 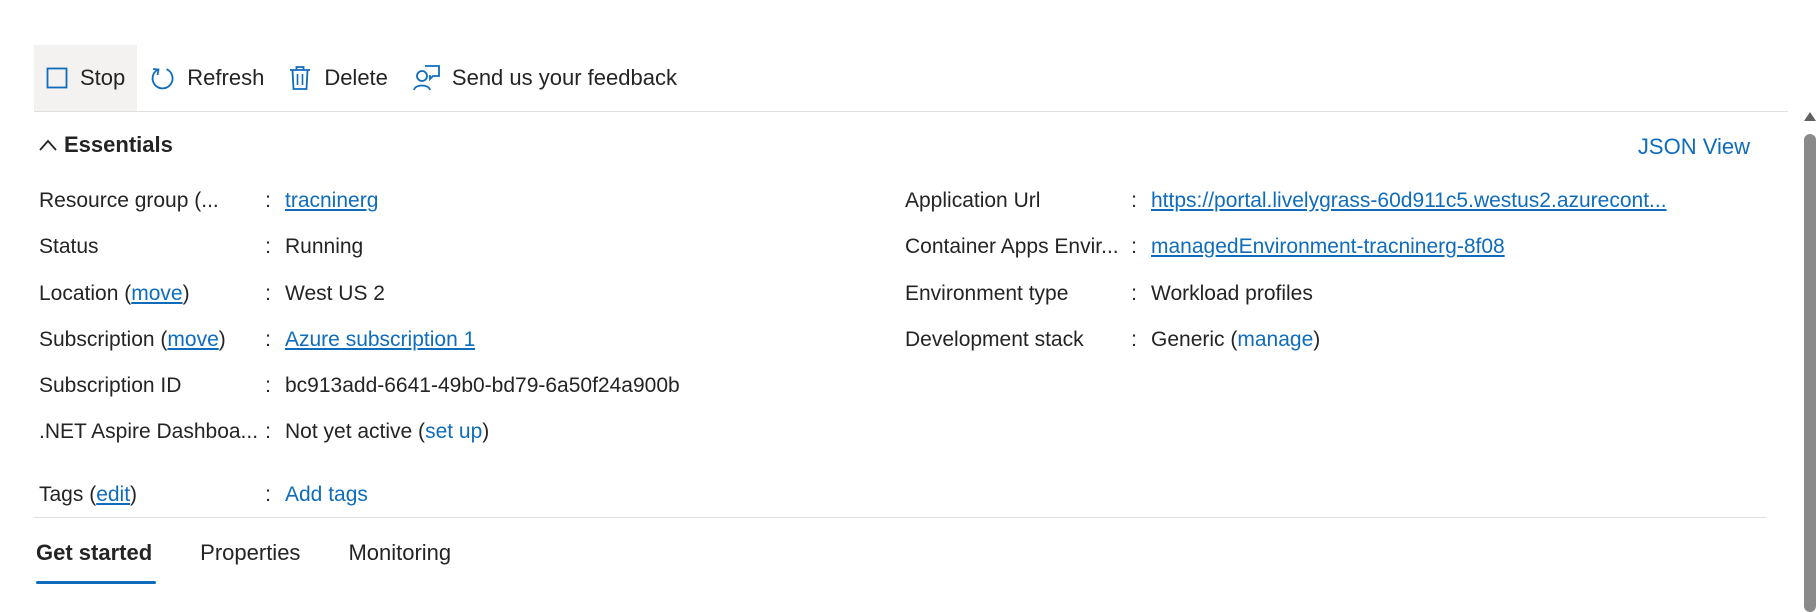 I want to click on subscription-link: Azure subscription 1, so click(x=380, y=340).